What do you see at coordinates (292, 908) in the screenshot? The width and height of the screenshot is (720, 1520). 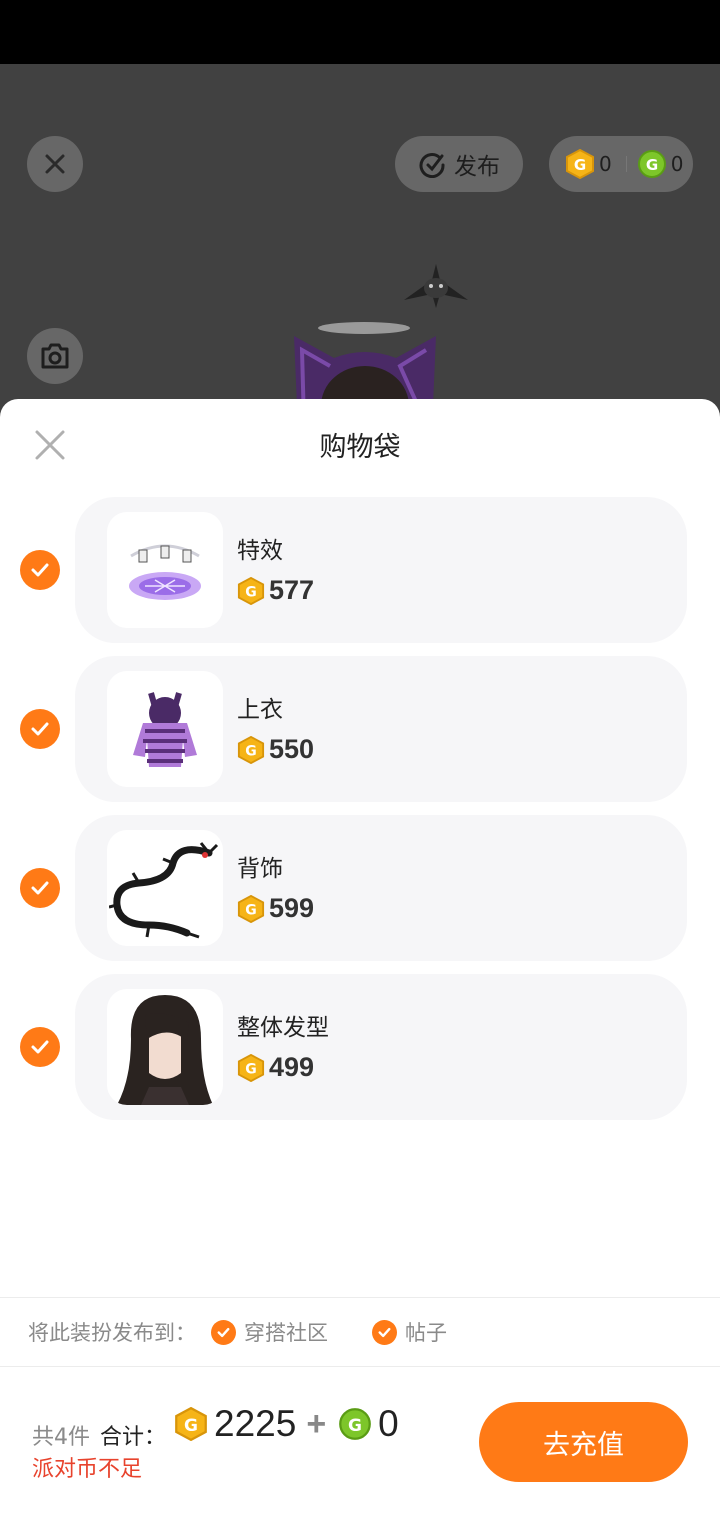 I see `item-price-value: 599` at bounding box center [292, 908].